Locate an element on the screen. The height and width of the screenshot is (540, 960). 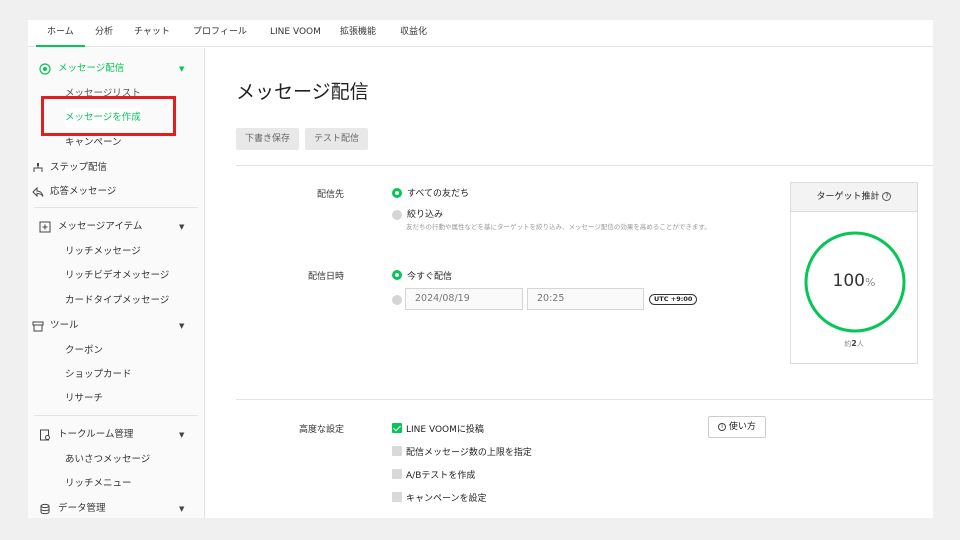
checkbox-line-voom-label: LINE VOOMに投稿 is located at coordinates (445, 430).